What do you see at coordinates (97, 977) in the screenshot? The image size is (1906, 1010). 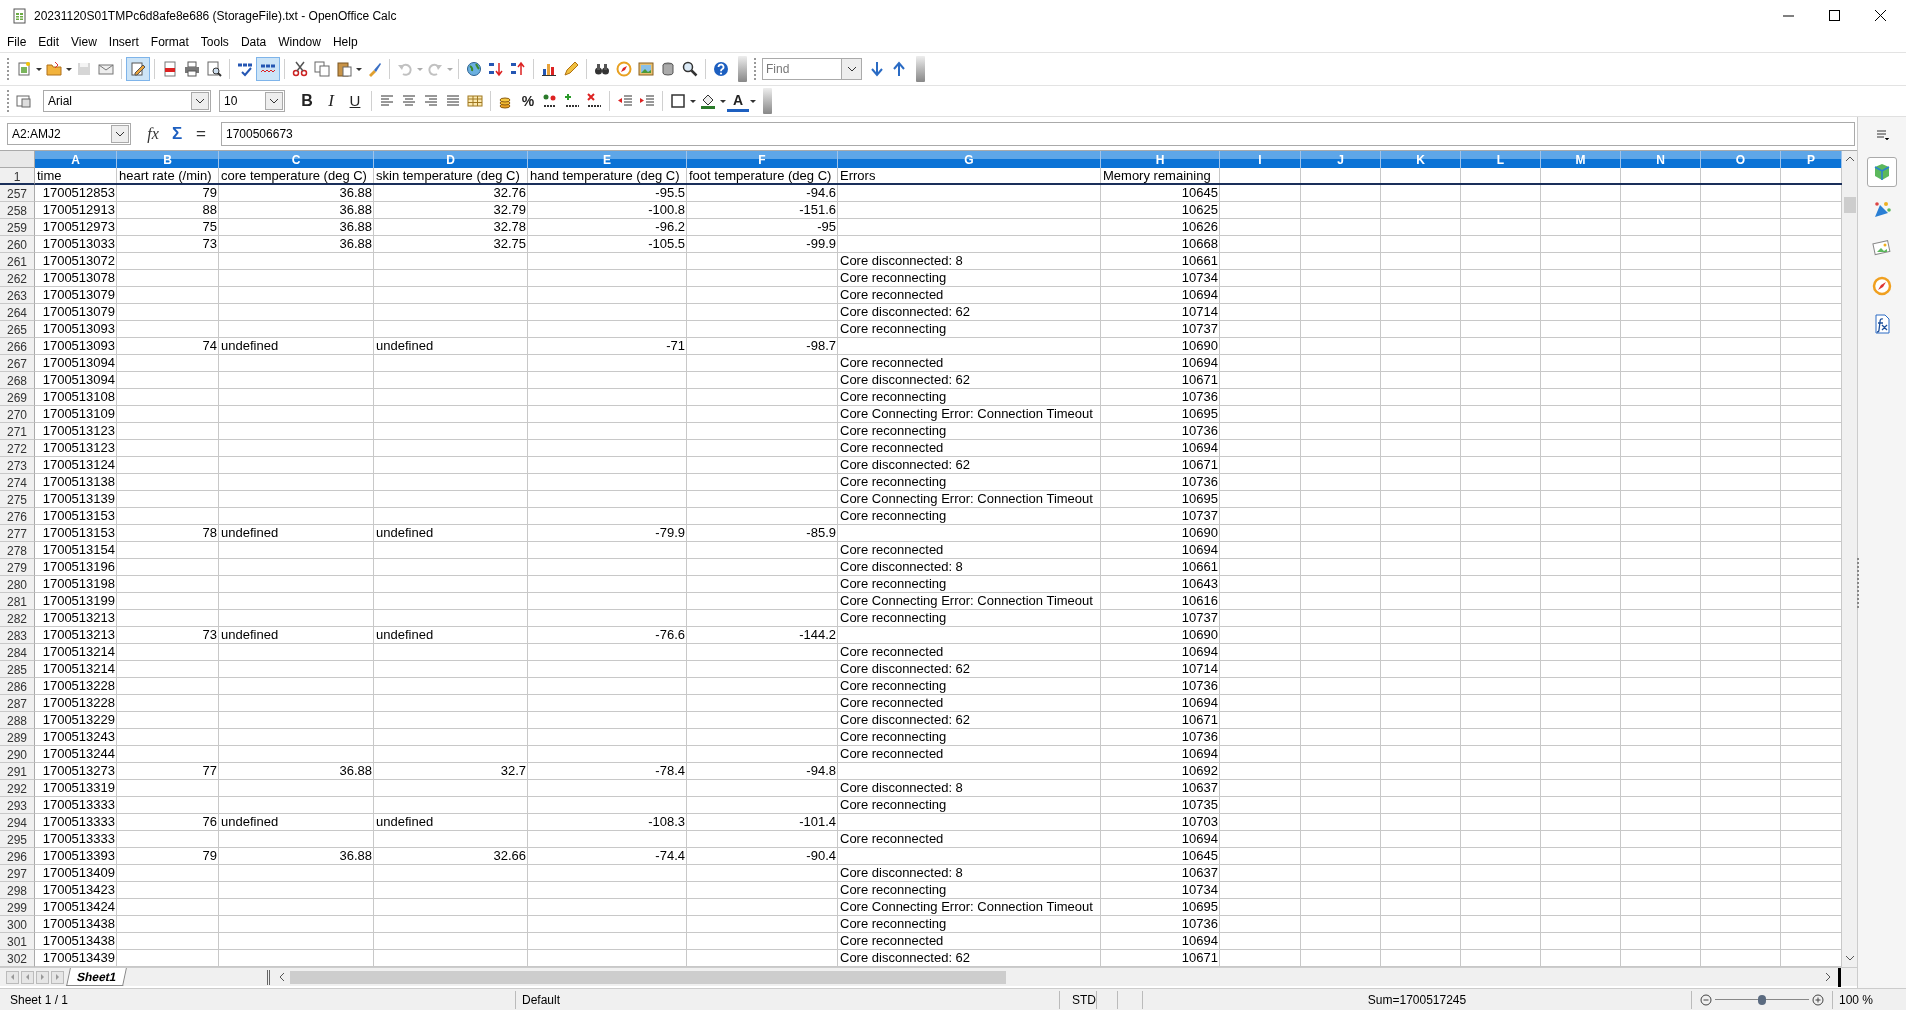 I see `sheet-tab: Sheet1` at bounding box center [97, 977].